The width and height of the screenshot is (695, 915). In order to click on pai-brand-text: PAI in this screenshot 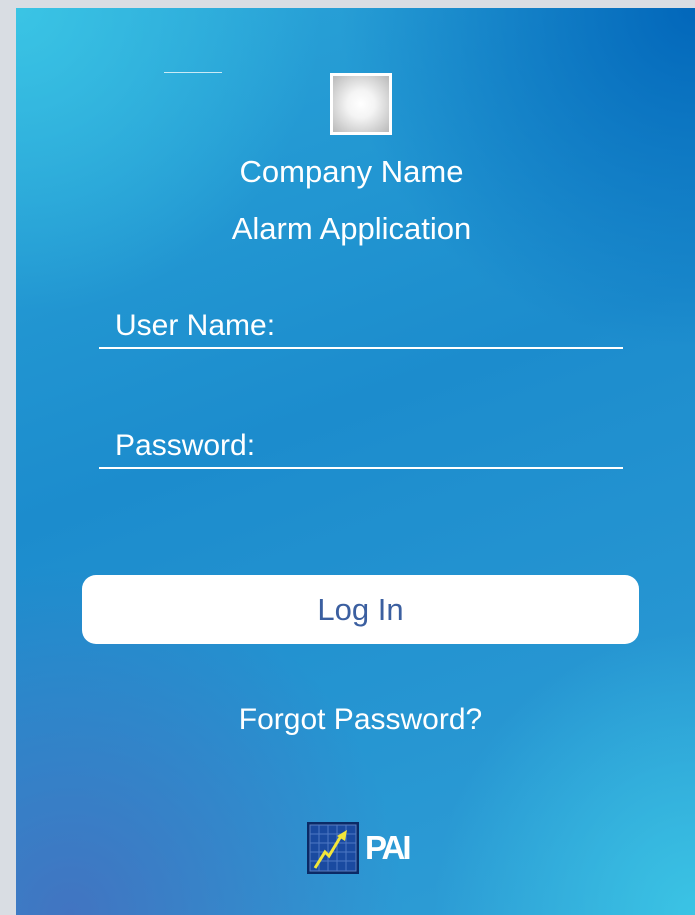, I will do `click(388, 847)`.